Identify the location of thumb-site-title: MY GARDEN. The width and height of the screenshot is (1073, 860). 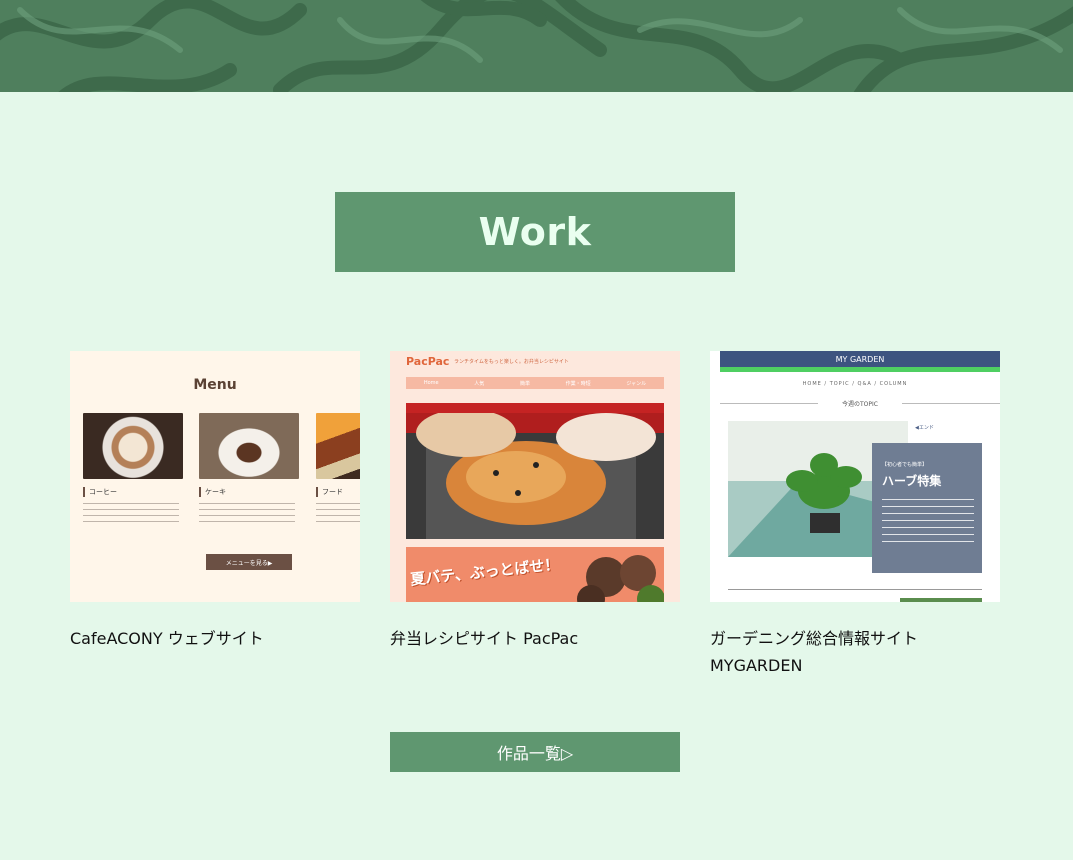
(860, 359).